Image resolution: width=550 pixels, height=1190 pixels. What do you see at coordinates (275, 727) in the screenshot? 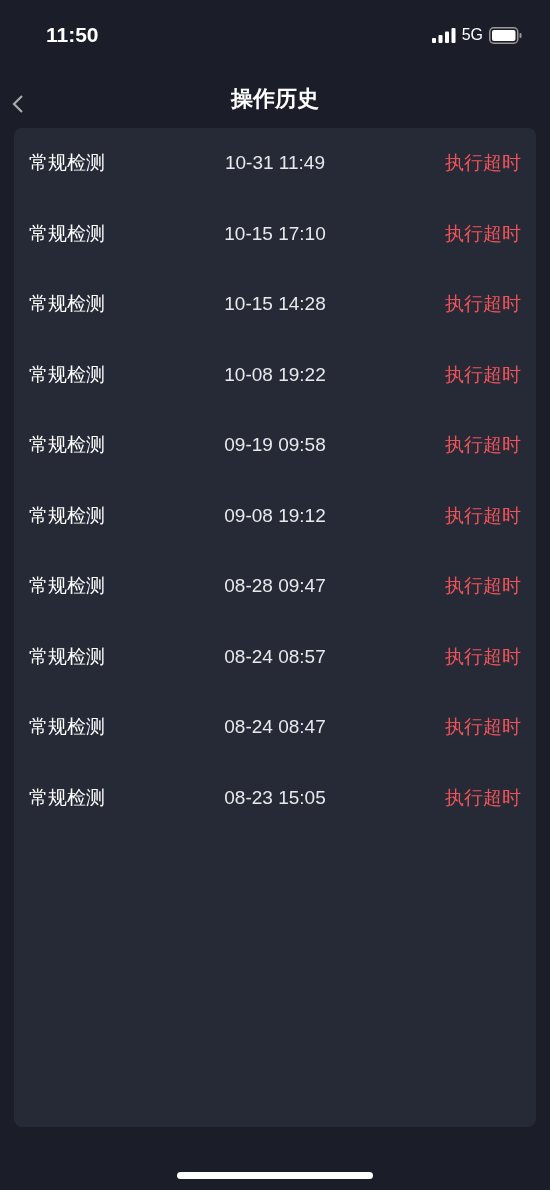
I see `operation-time: 08-24 08:47` at bounding box center [275, 727].